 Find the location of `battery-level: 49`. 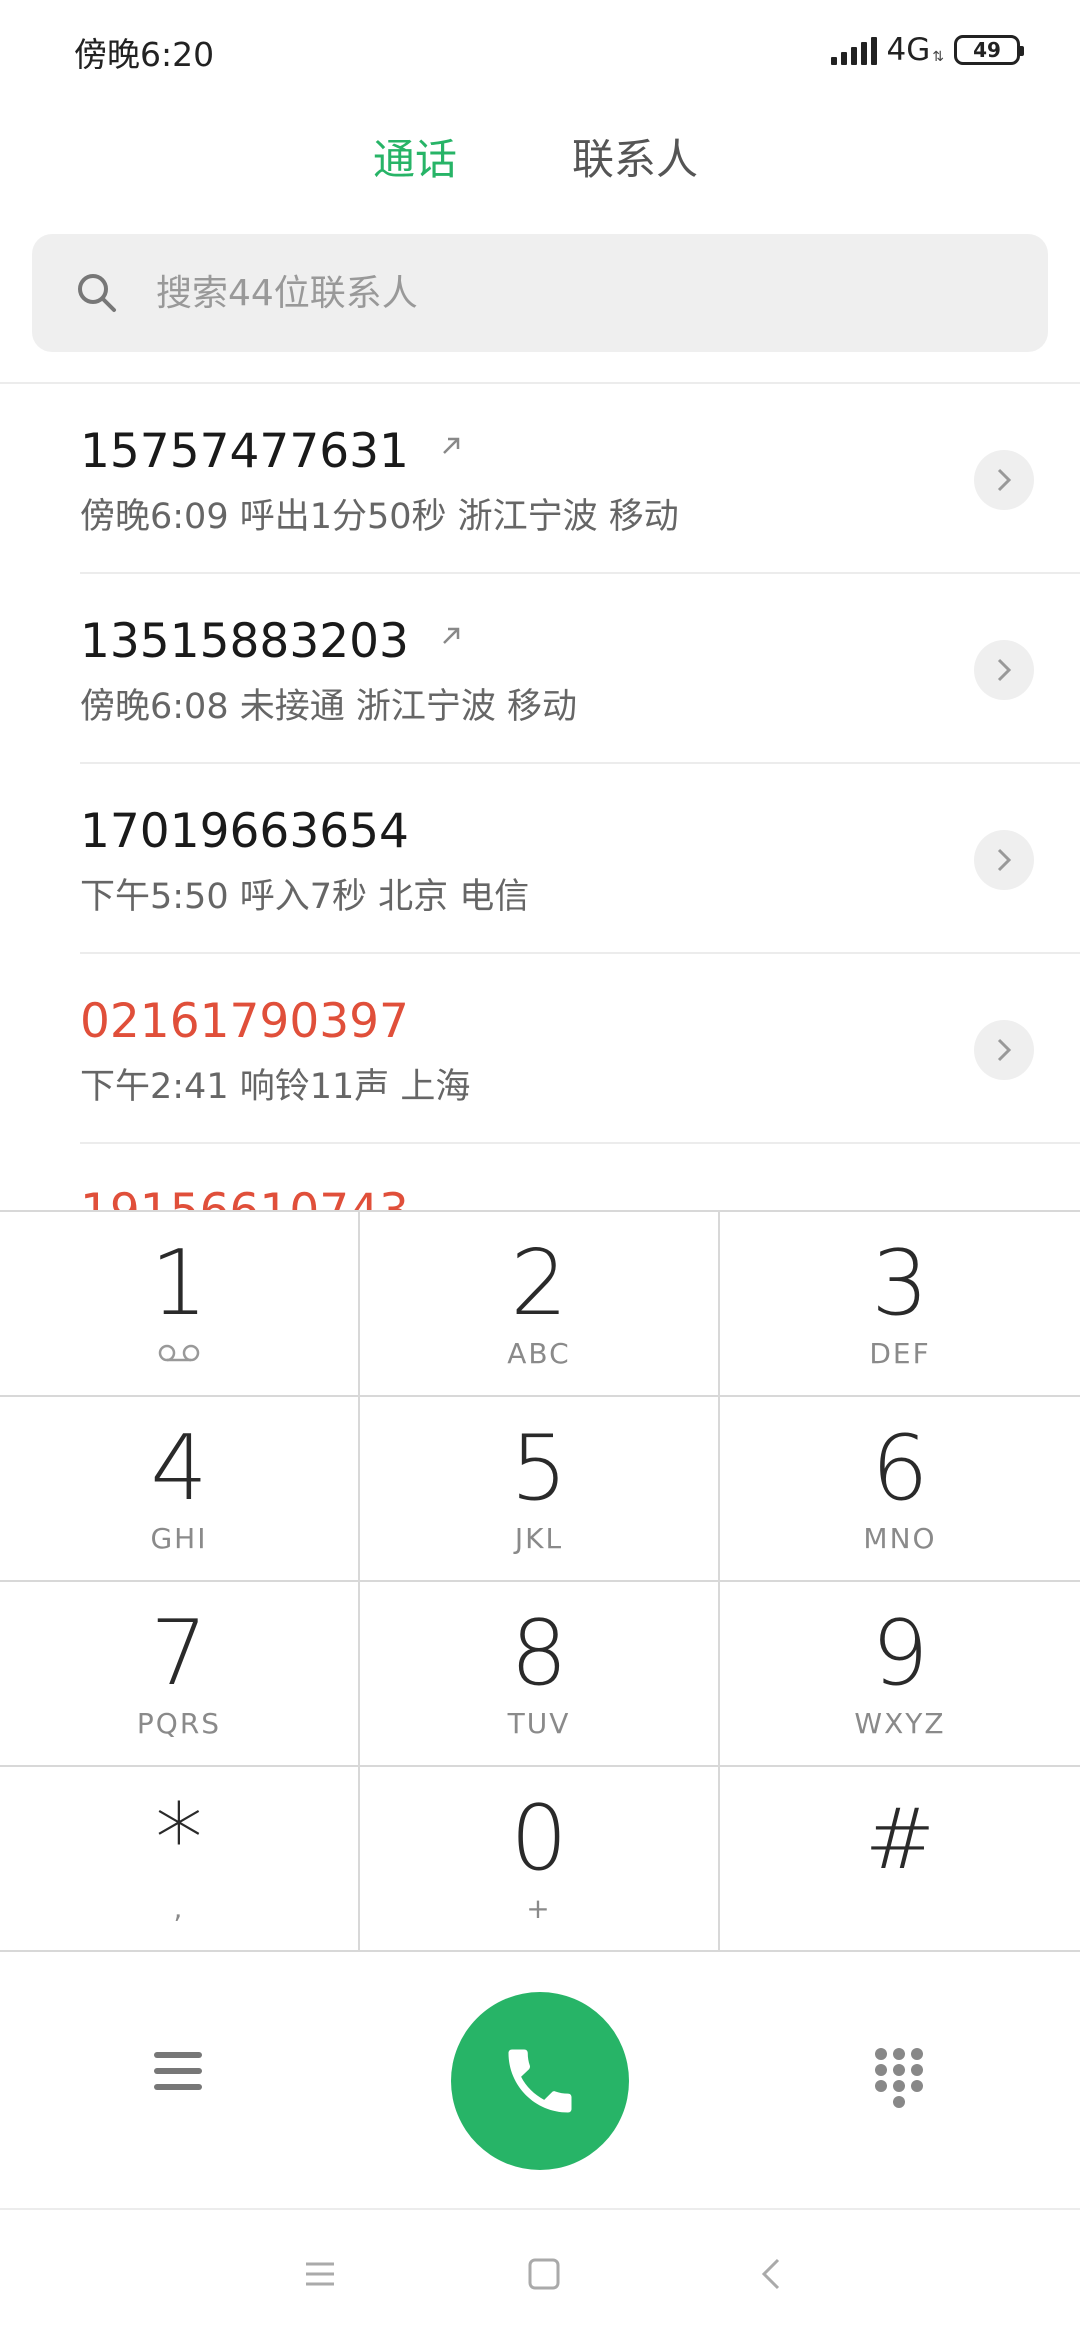

battery-level: 49 is located at coordinates (987, 50).